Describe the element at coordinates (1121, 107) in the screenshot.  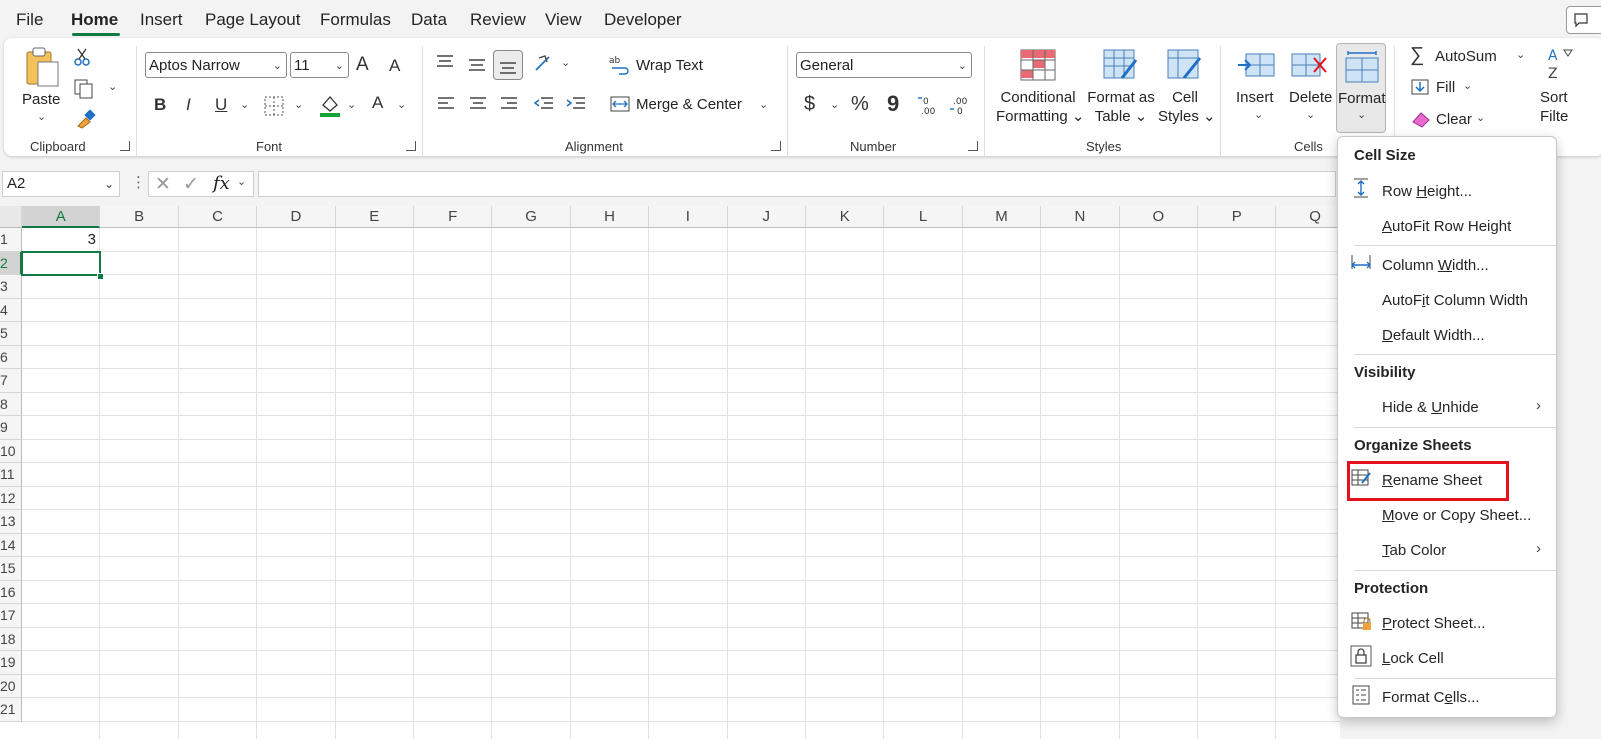
I see `format-as-table-button: Format as Table ⌄` at that location.